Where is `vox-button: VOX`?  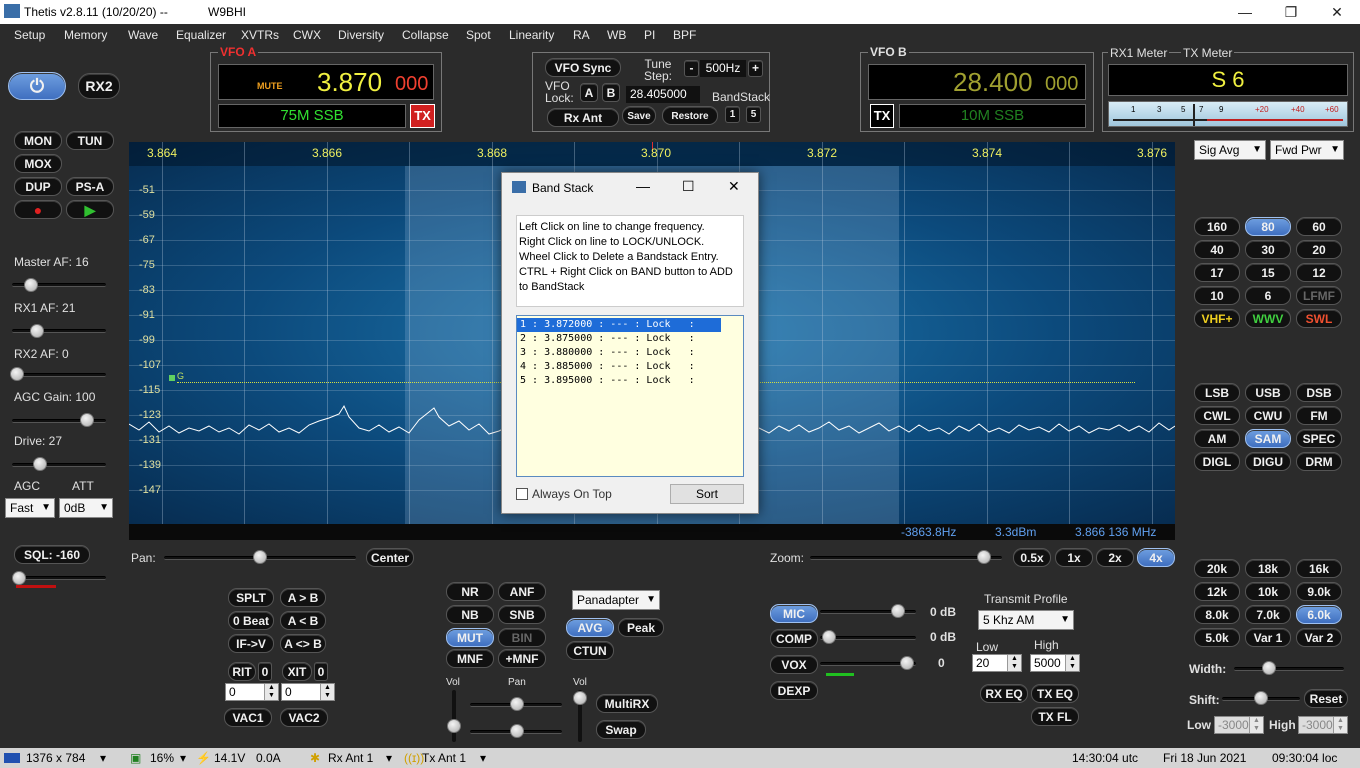
vox-button: VOX is located at coordinates (794, 664).